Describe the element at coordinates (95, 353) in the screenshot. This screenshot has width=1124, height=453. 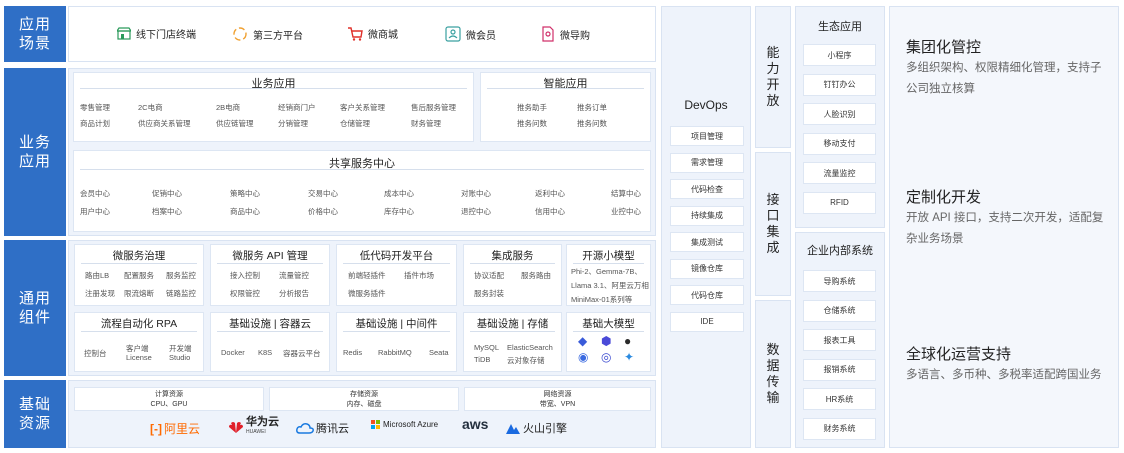
I see `rpa-item: 控制台` at that location.